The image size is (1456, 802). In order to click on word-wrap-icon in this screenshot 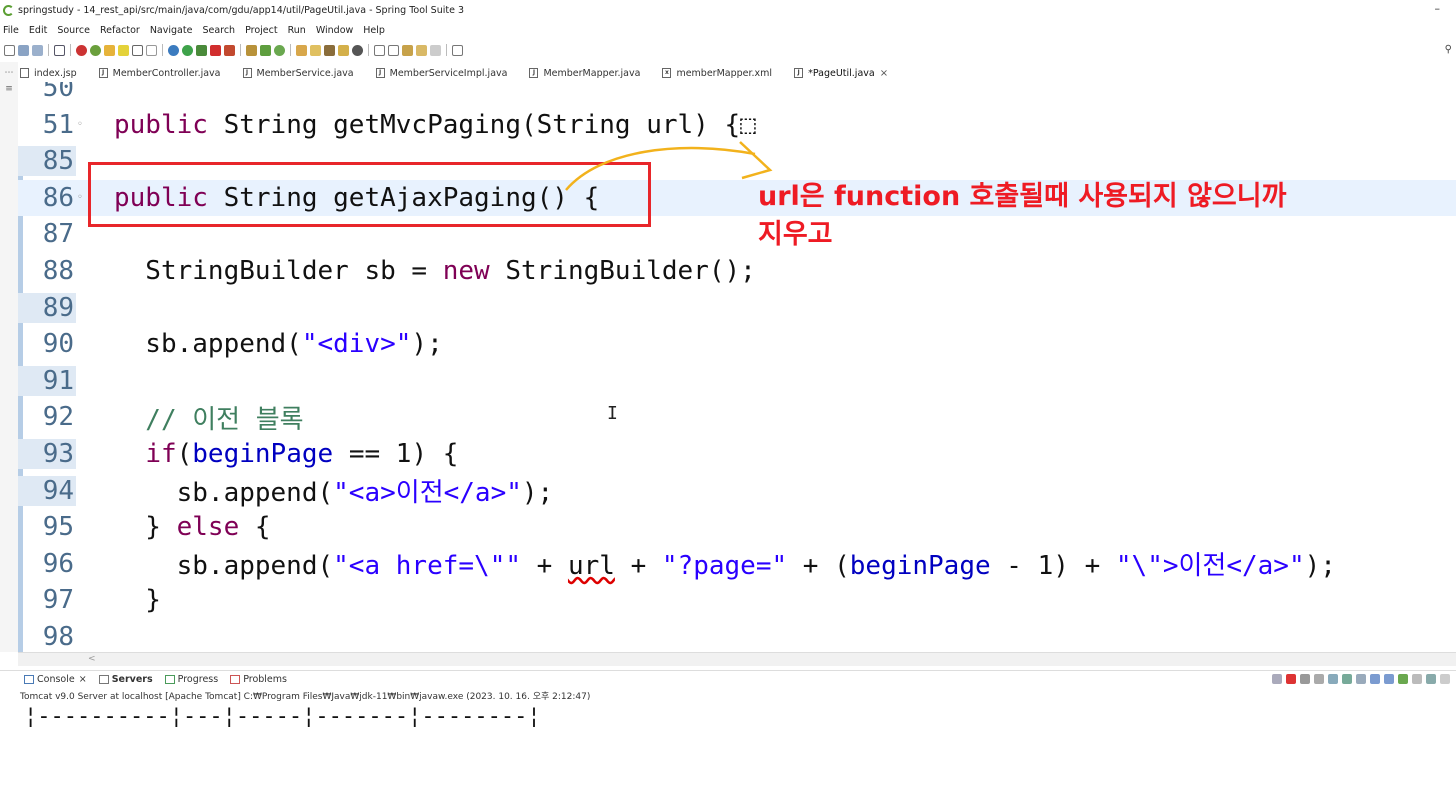, I will do `click(1361, 679)`.